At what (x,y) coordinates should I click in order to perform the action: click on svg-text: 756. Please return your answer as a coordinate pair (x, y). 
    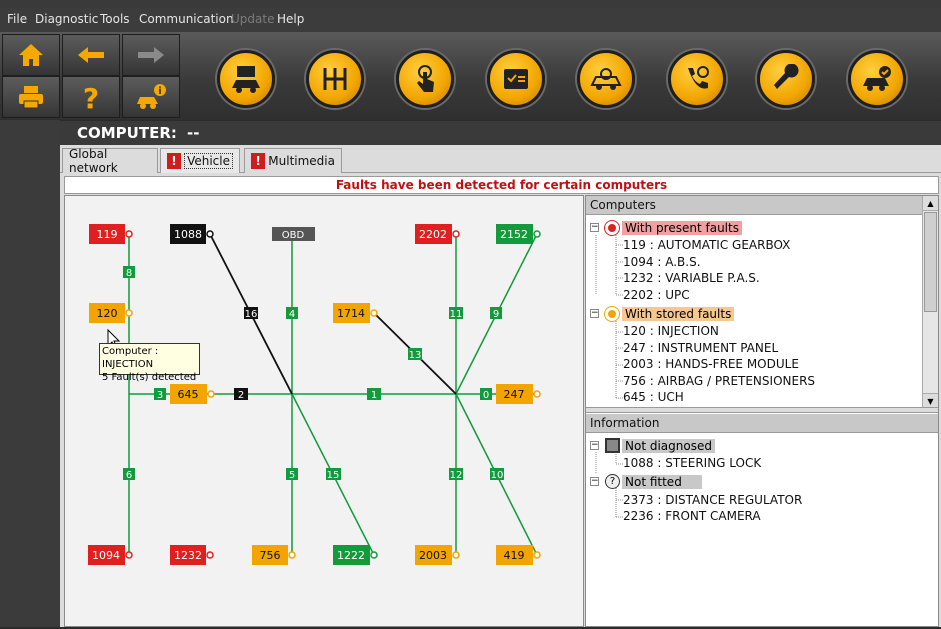
    Looking at the image, I should click on (270, 555).